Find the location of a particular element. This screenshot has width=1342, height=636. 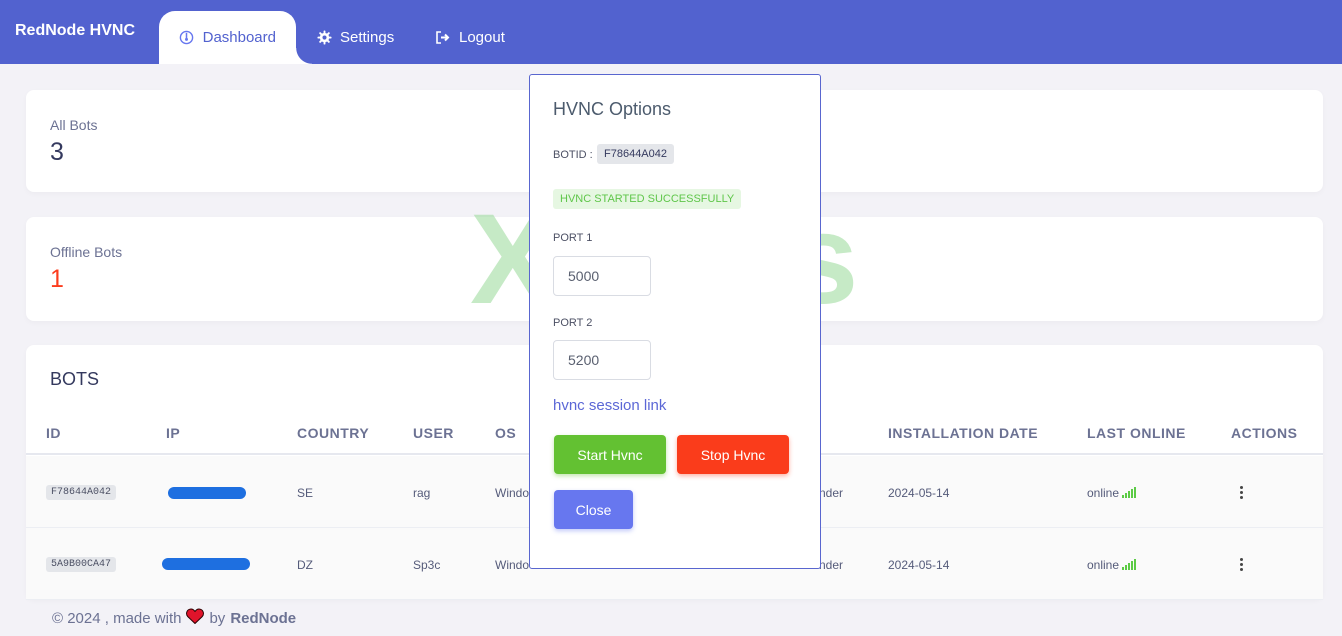

col-header-country: COUNTRY is located at coordinates (333, 433).